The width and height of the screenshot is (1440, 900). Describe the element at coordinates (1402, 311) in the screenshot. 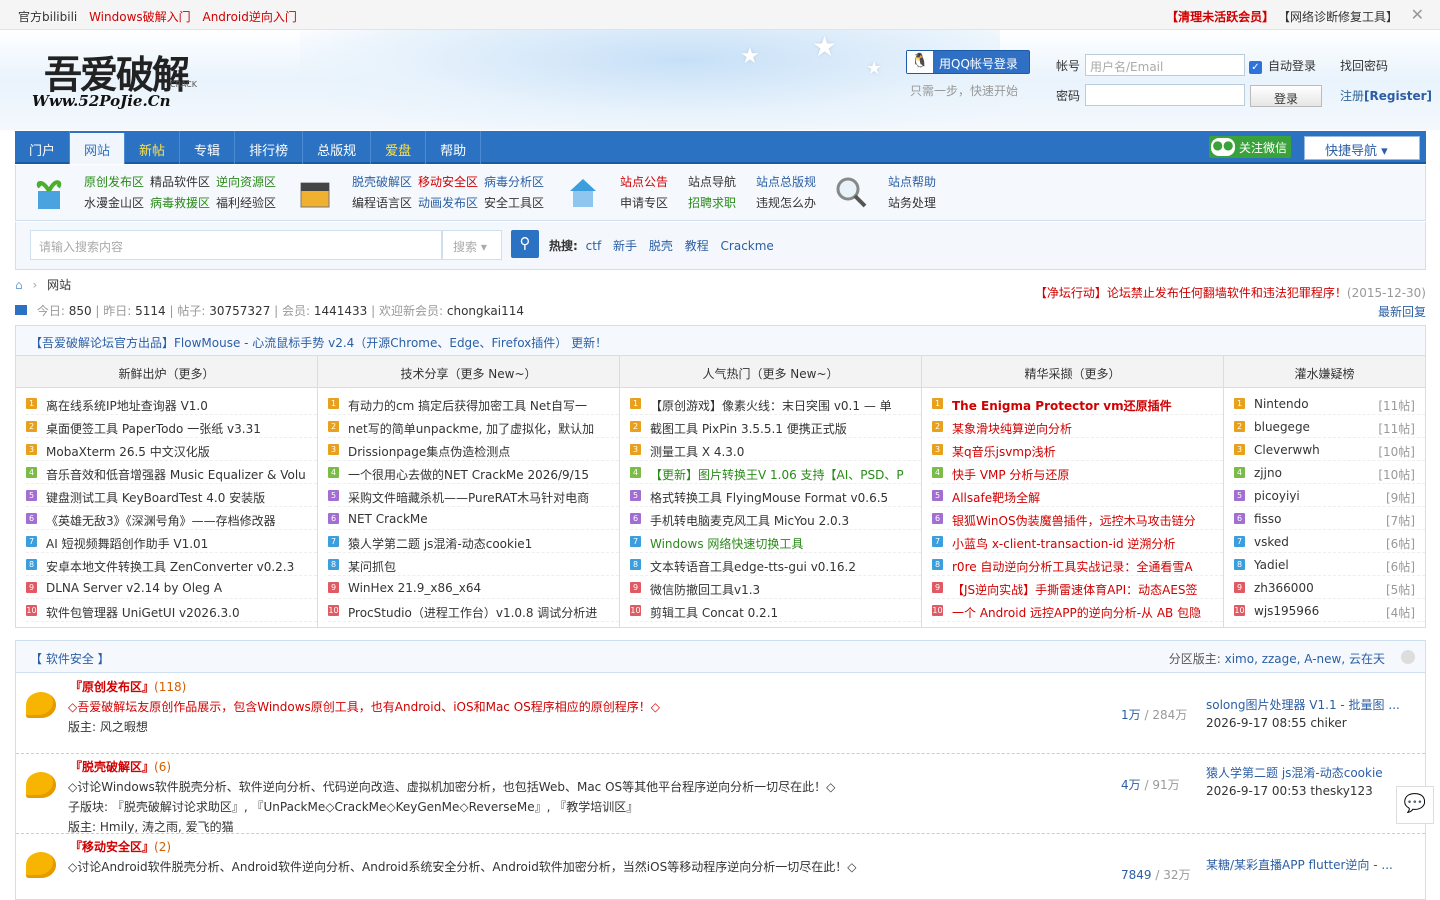

I see `latest-replies-link: 最新回复` at that location.